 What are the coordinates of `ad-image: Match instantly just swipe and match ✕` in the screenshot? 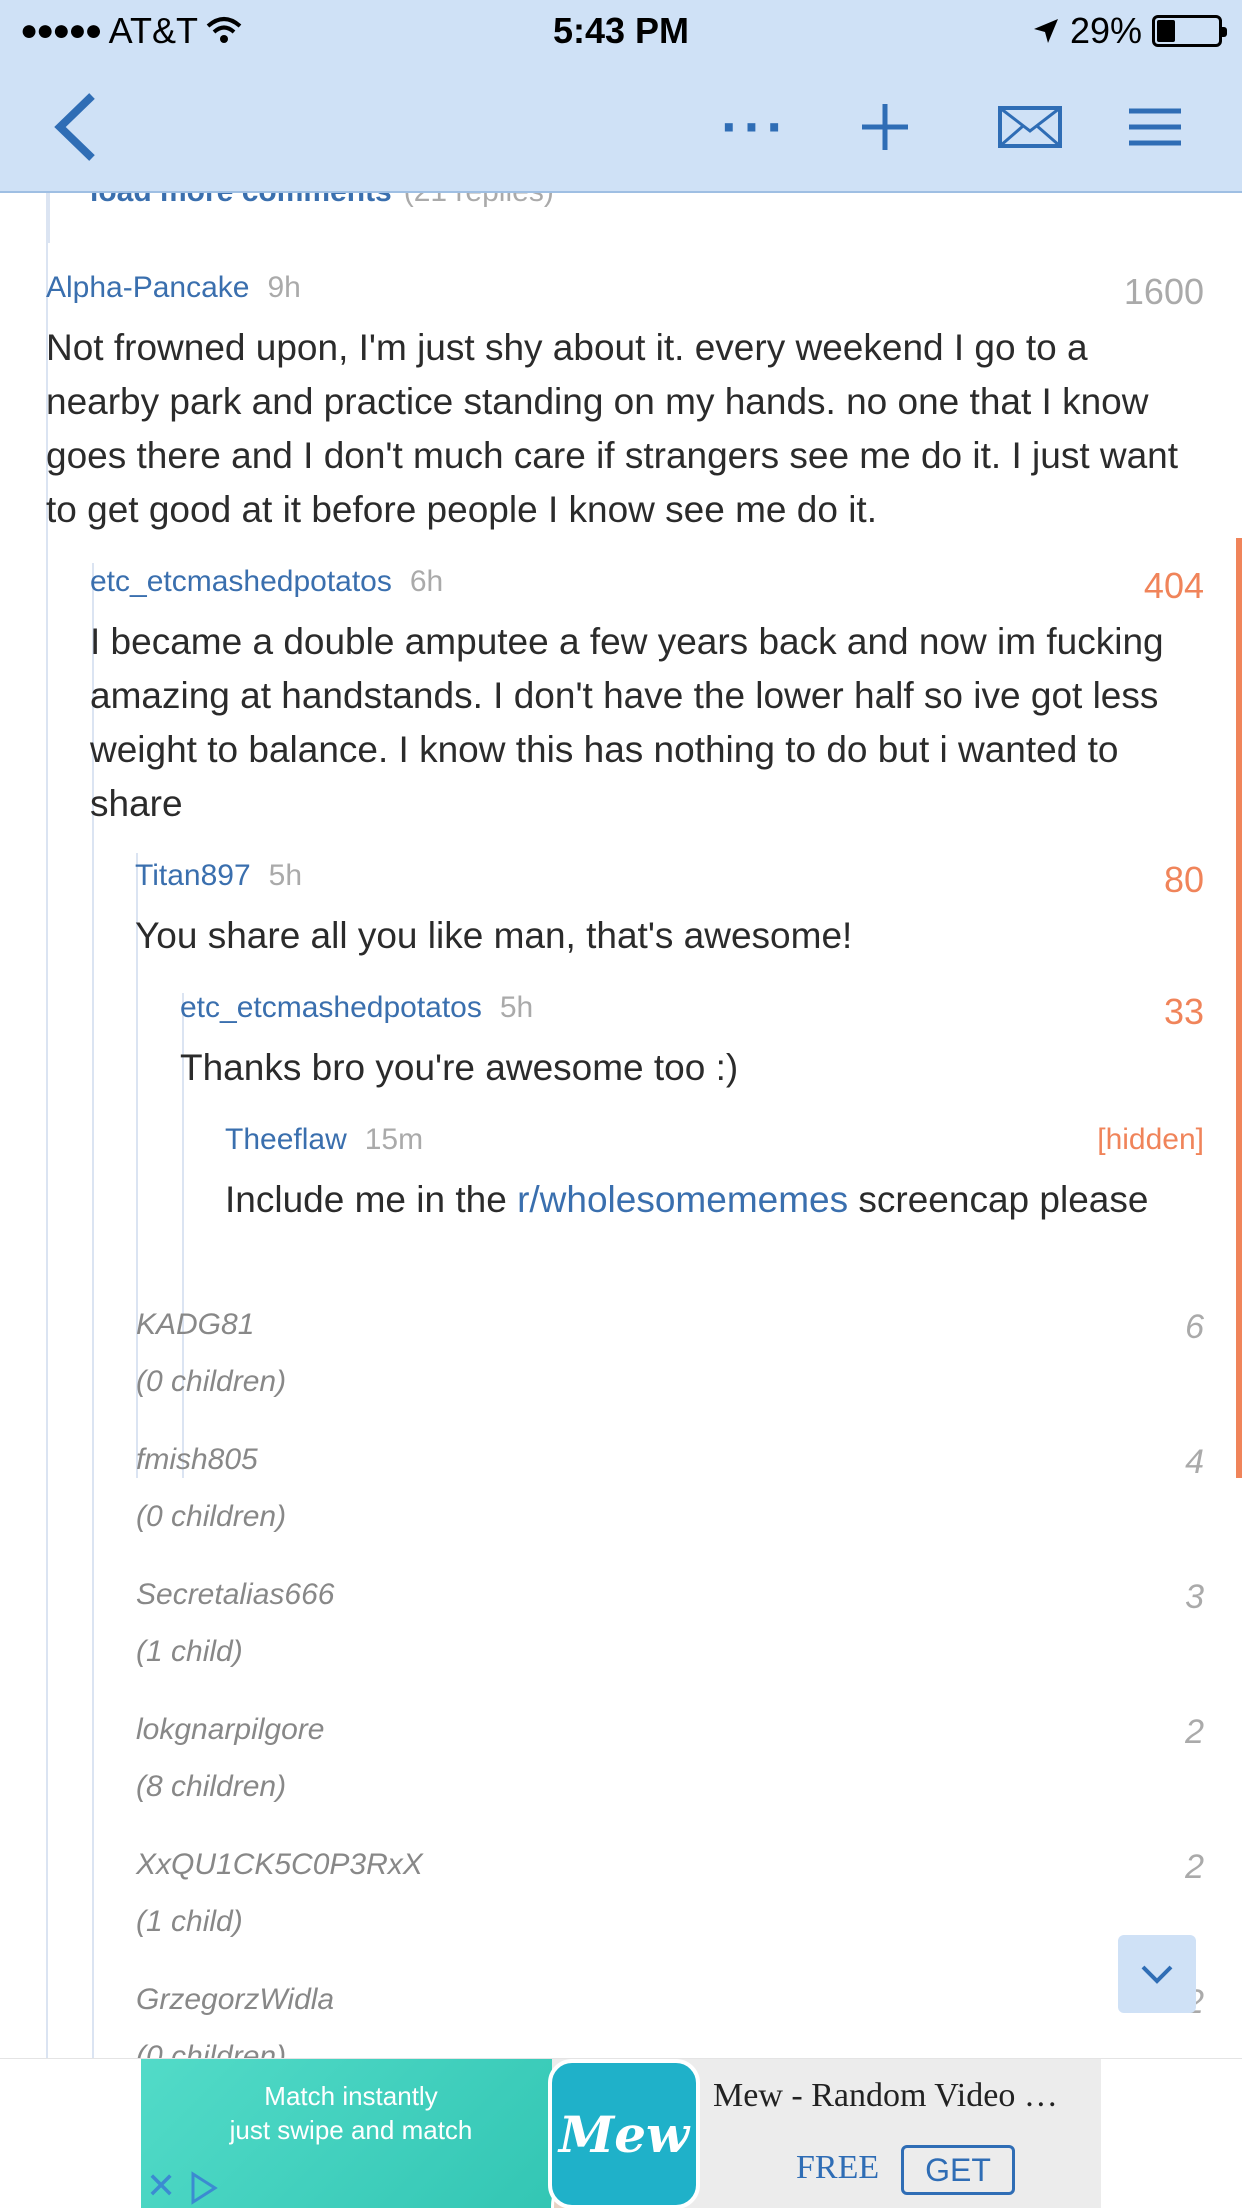 It's located at (385, 2133).